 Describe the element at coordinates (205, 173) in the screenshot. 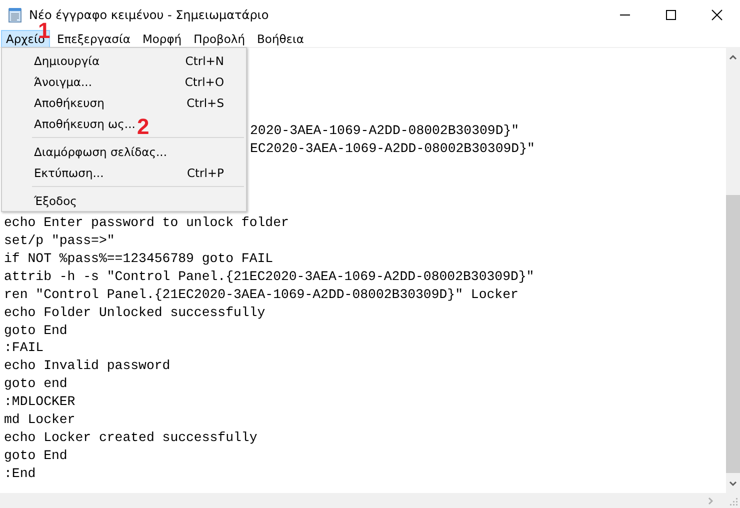

I see `shortcut-label: Ctrl+P` at that location.